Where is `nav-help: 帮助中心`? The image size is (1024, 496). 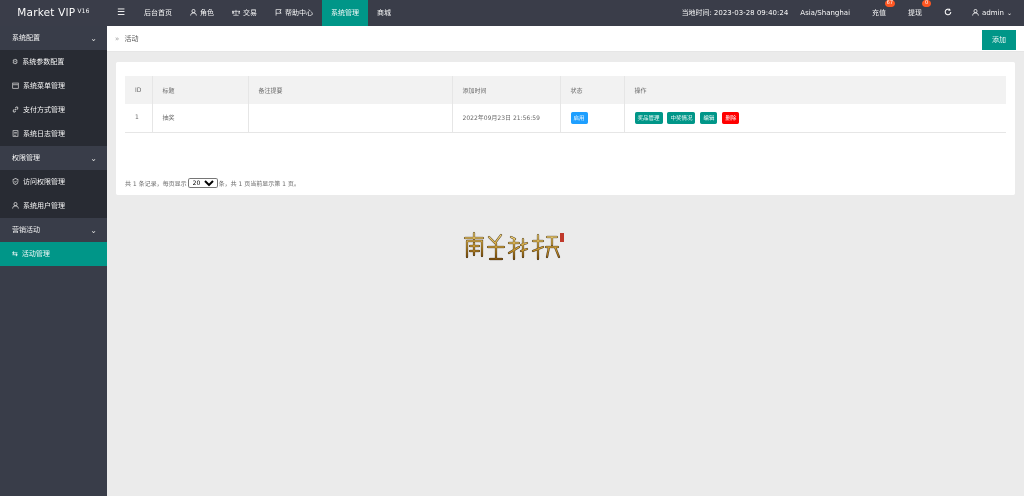
nav-help: 帮助中心 is located at coordinates (294, 13).